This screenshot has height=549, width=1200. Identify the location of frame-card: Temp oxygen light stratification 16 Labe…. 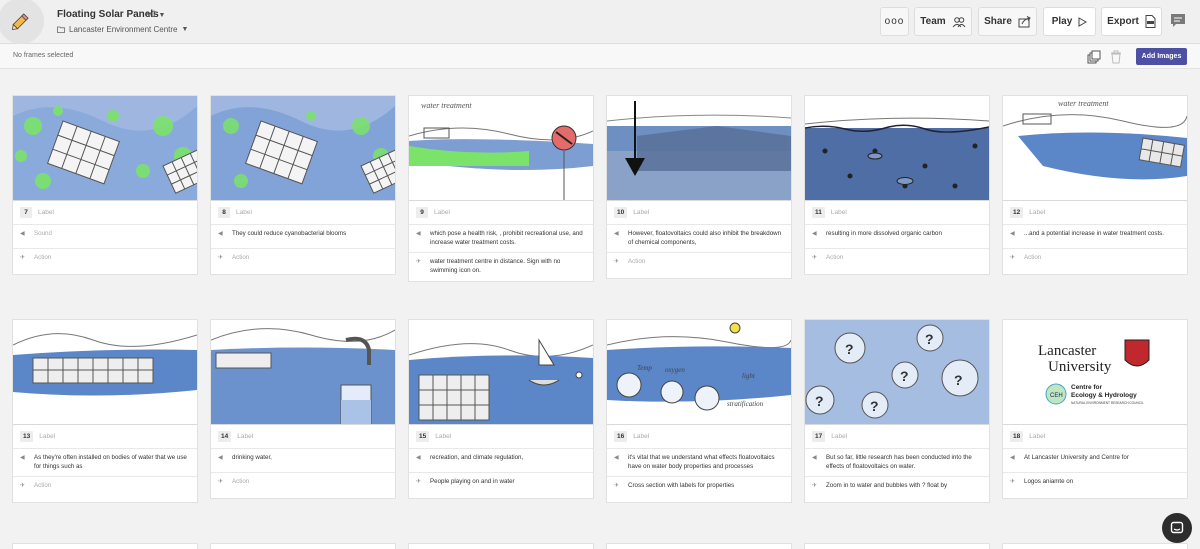
(699, 411).